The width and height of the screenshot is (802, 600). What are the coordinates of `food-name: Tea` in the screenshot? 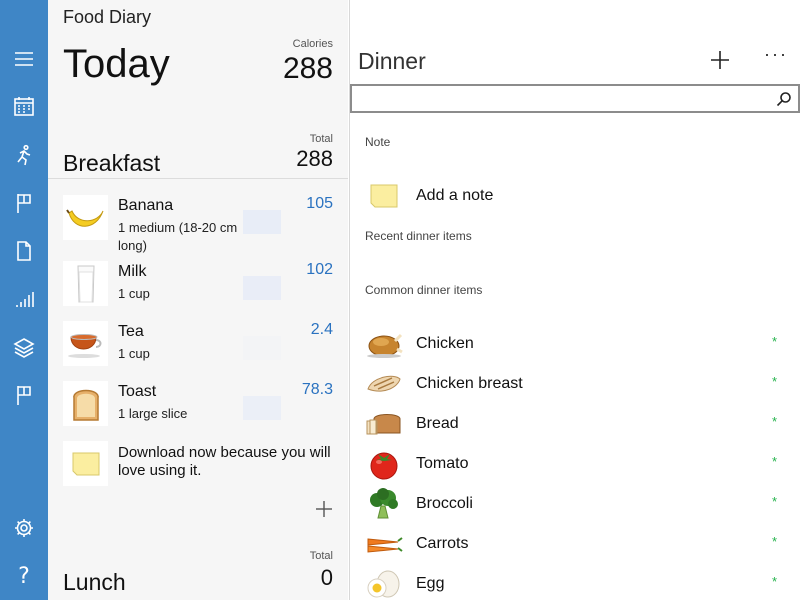 It's located at (131, 331).